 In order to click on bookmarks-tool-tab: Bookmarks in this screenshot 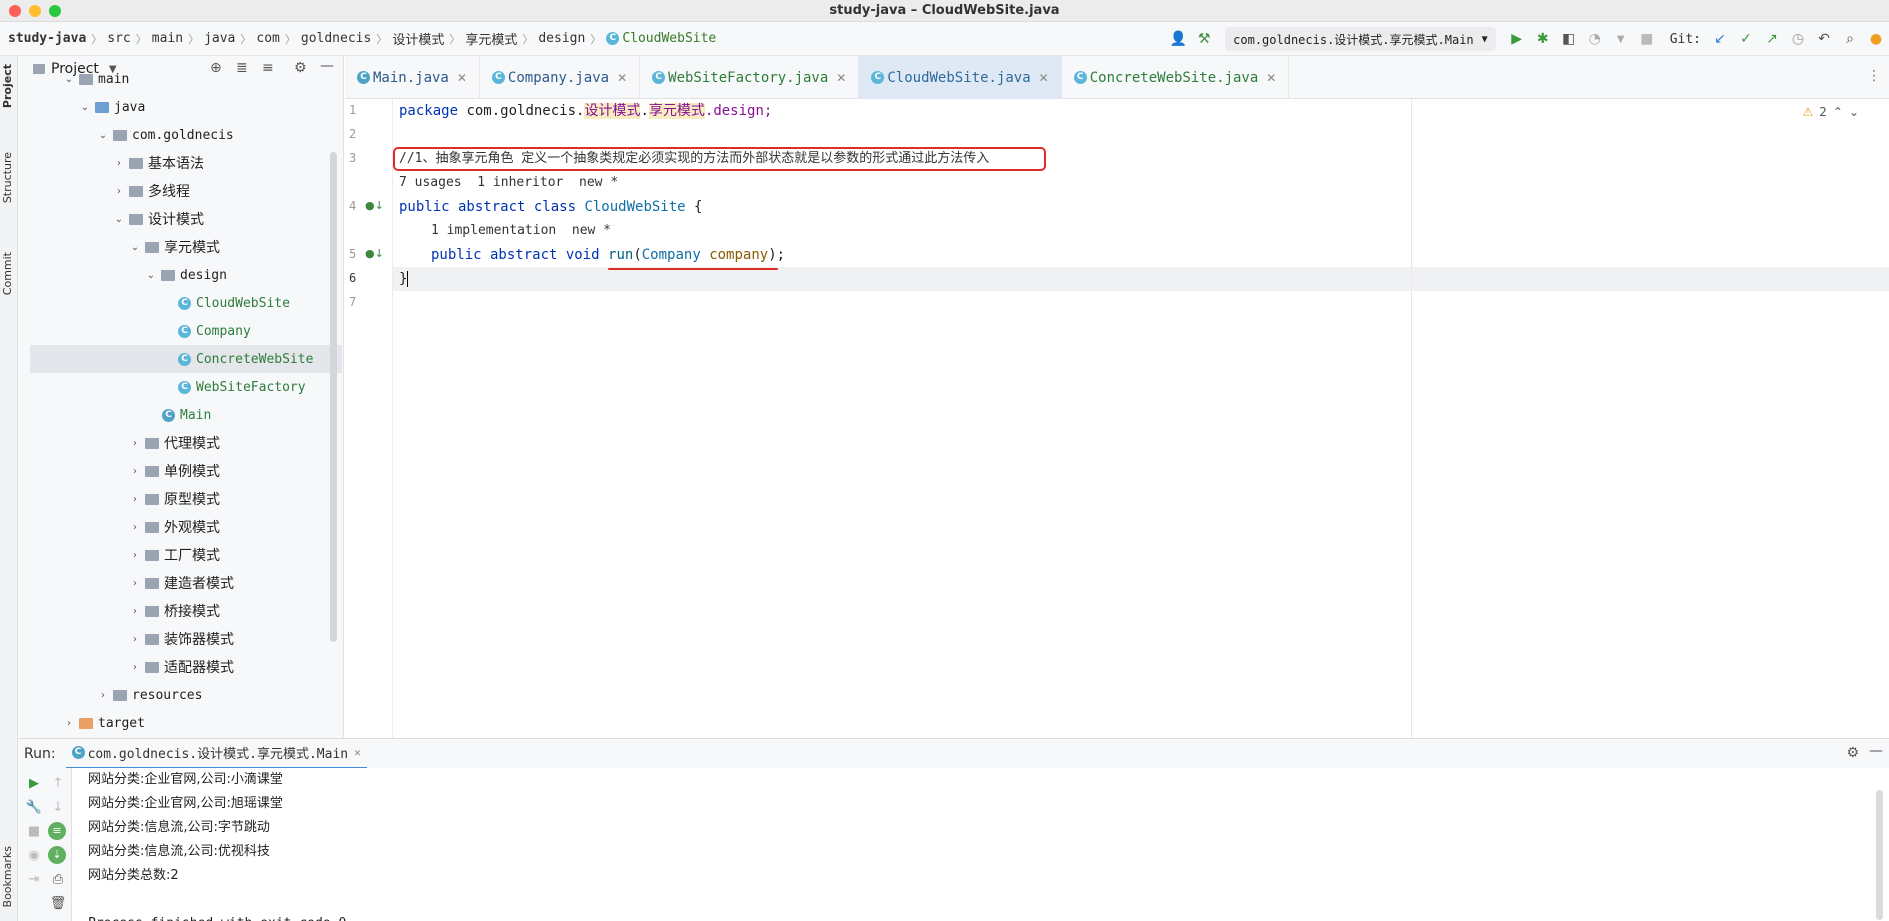, I will do `click(7, 876)`.